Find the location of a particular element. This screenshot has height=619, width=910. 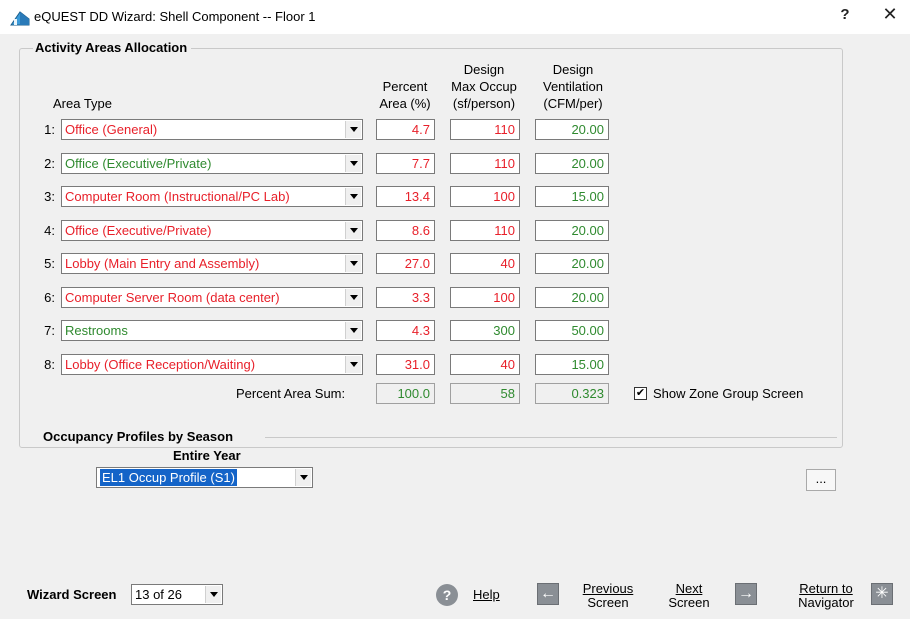

show-zone-label: Show Zone Group Screen is located at coordinates (728, 393).